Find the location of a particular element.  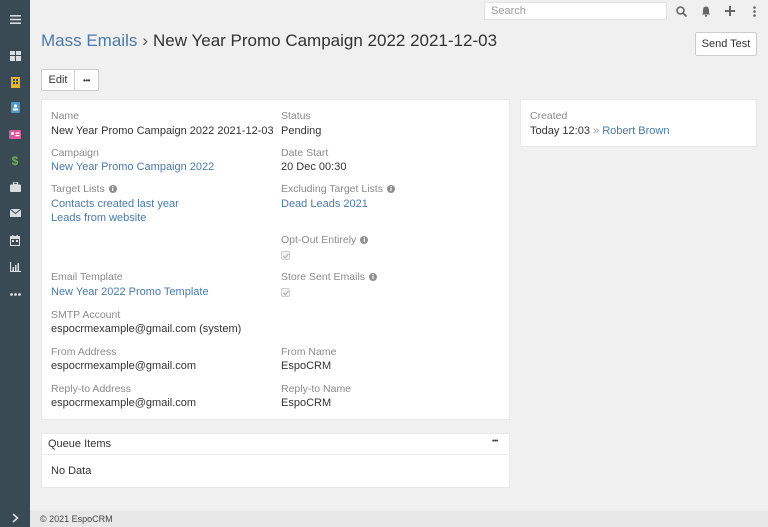

sidebar: $ is located at coordinates (15, 263).